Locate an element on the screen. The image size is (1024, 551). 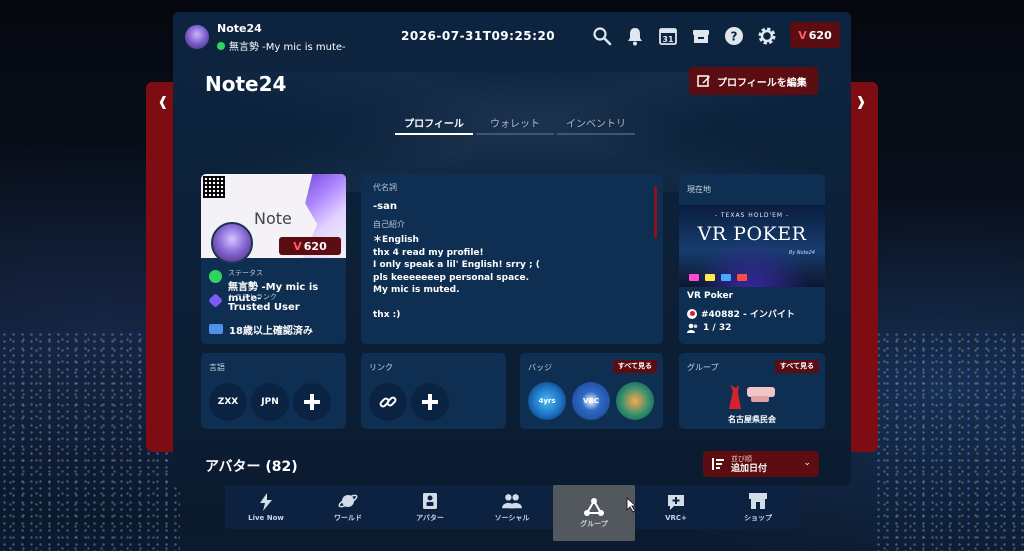
credits-value: 620 is located at coordinates (820, 35).